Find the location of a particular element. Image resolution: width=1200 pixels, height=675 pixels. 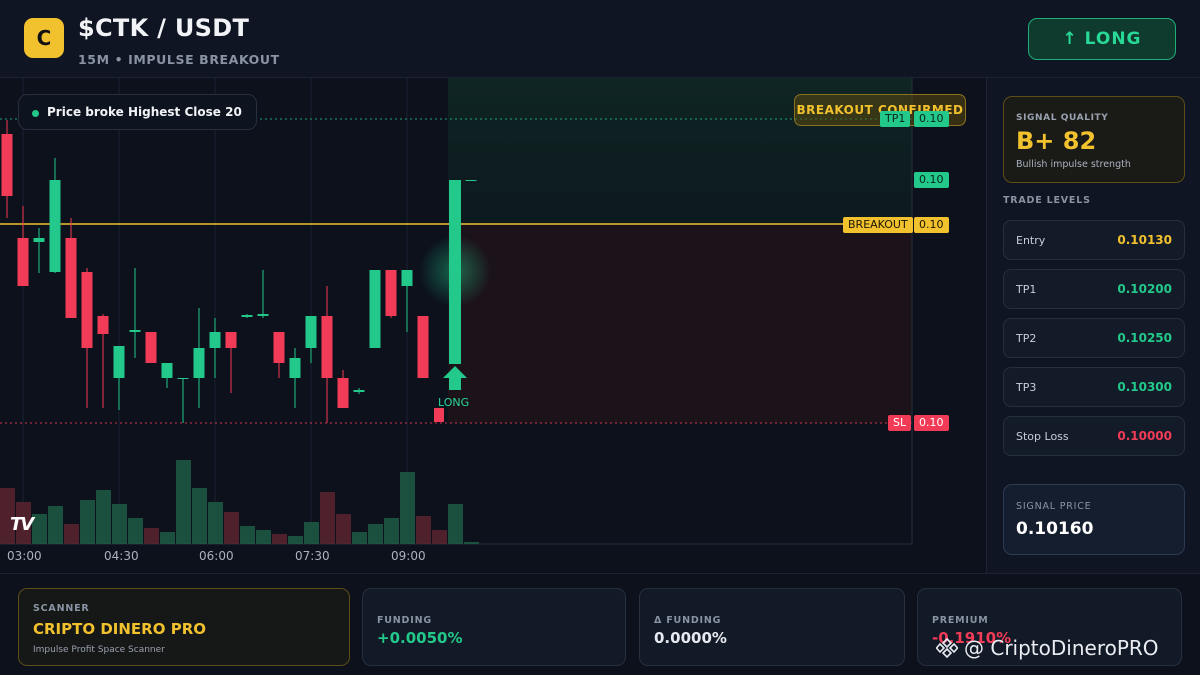

stop-loss-zone is located at coordinates (680, 323).